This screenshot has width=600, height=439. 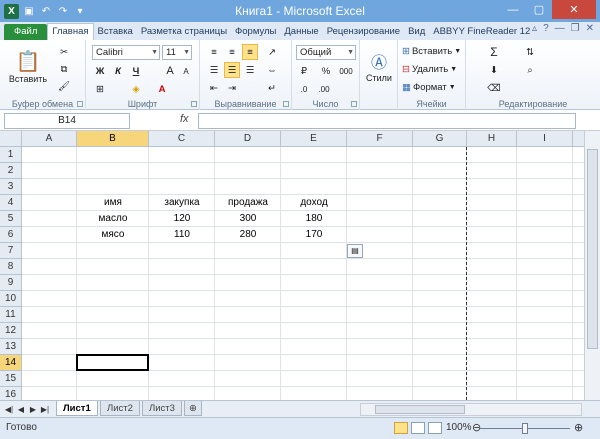 I want to click on cell-b5: масло, so click(x=113, y=219).